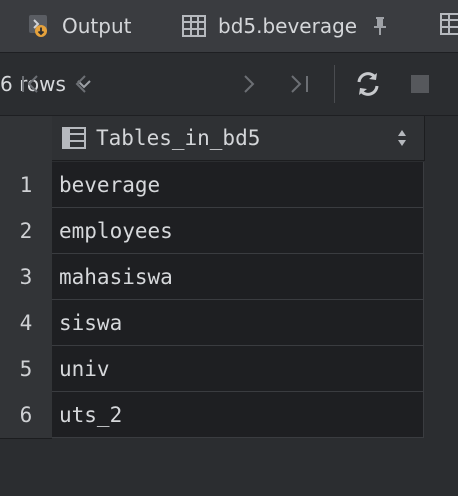 This screenshot has width=458, height=496. I want to click on table-row: 2 employees, so click(212, 231).